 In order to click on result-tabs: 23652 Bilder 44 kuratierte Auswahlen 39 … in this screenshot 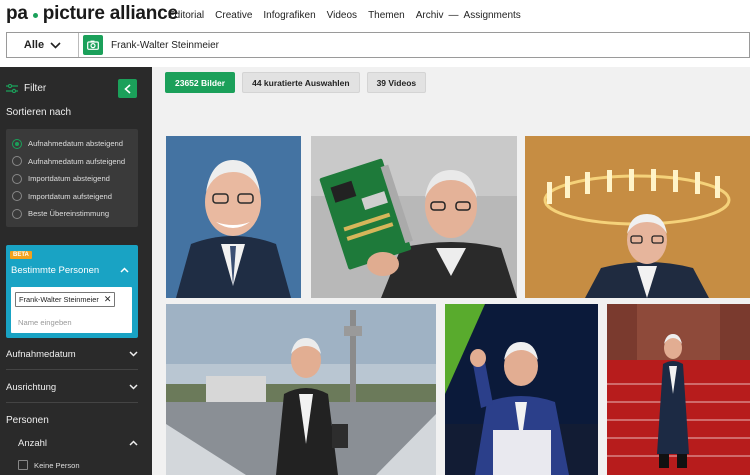, I will do `click(296, 82)`.